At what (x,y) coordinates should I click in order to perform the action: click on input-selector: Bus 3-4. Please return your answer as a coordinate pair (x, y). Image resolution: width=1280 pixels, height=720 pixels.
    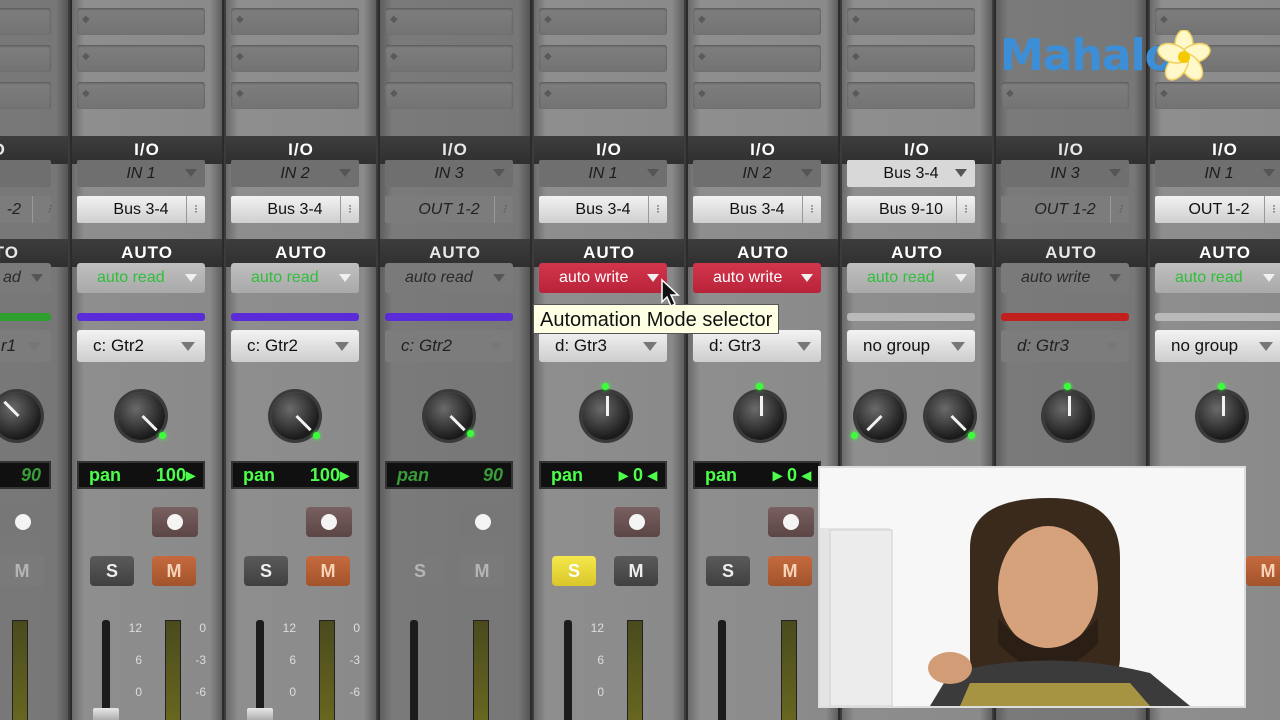
    Looking at the image, I should click on (911, 173).